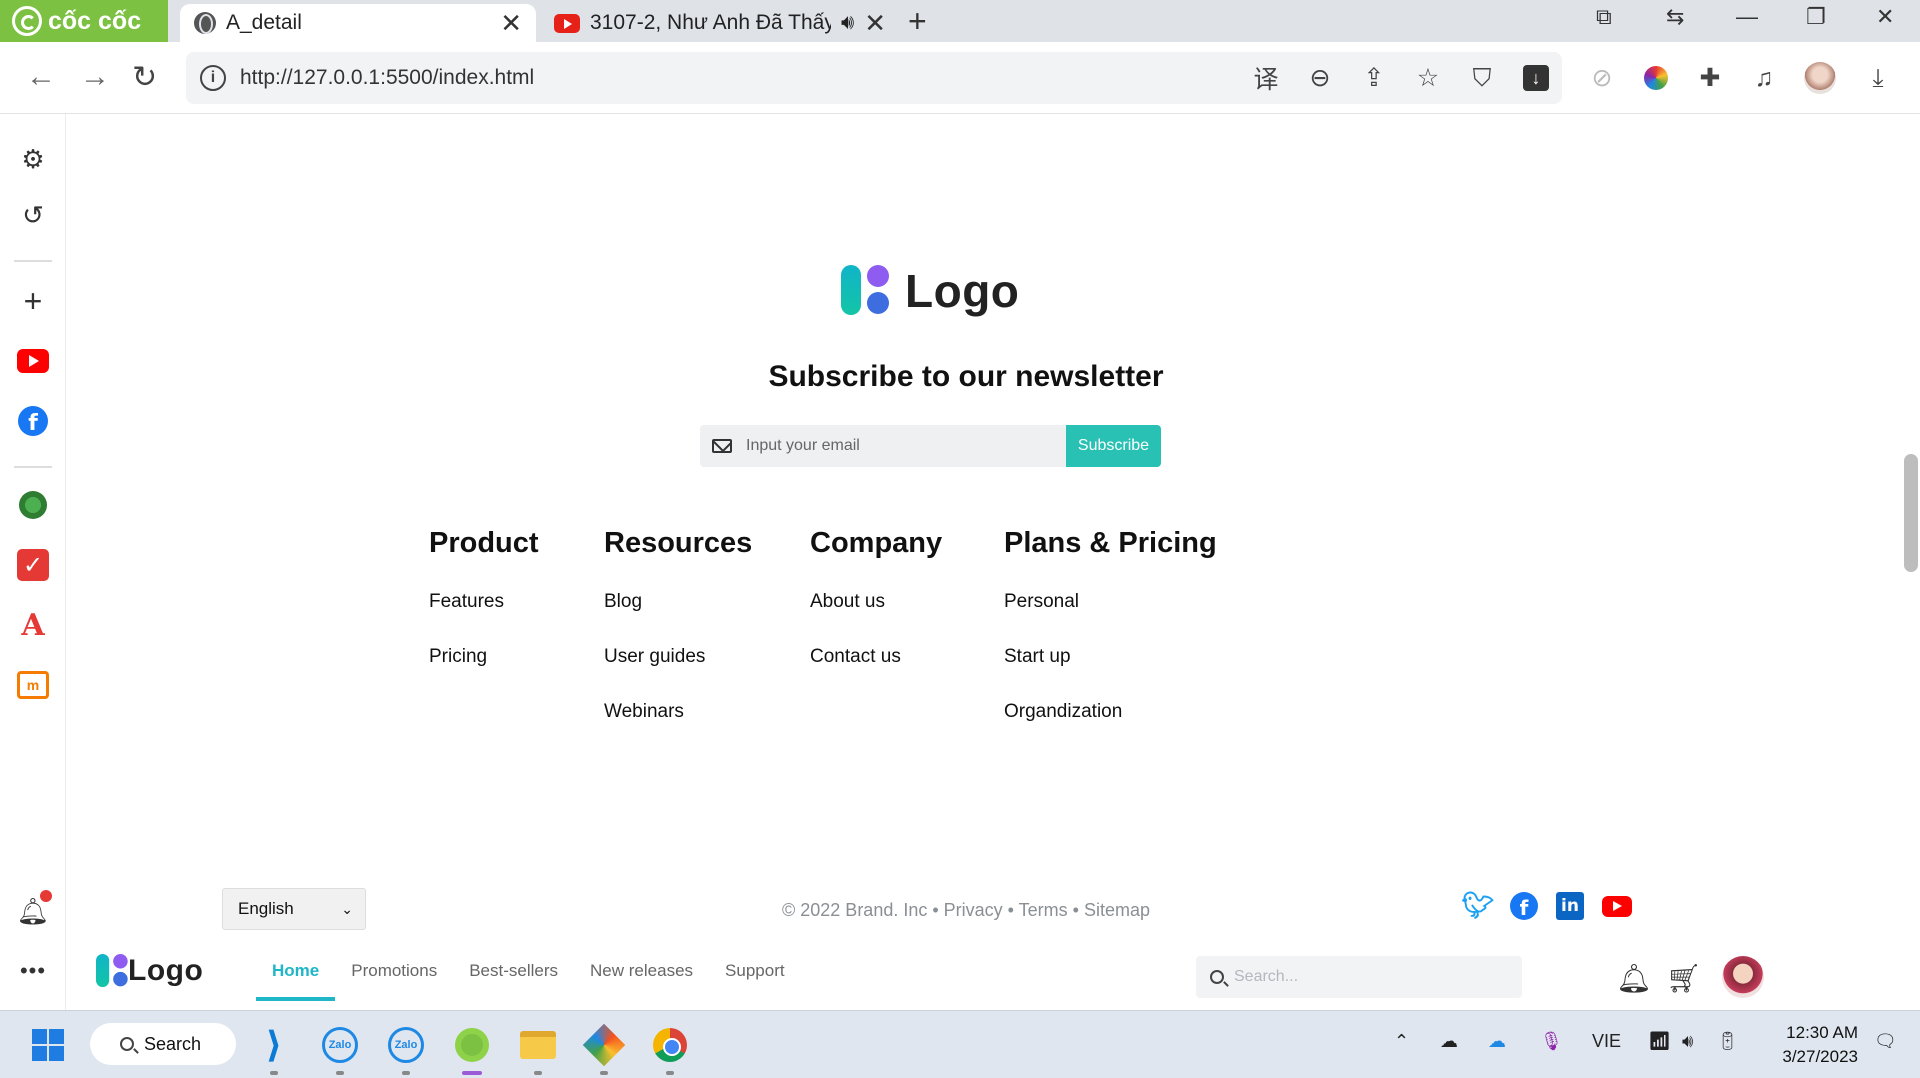  What do you see at coordinates (41, 77) in the screenshot?
I see `back-button: ←` at bounding box center [41, 77].